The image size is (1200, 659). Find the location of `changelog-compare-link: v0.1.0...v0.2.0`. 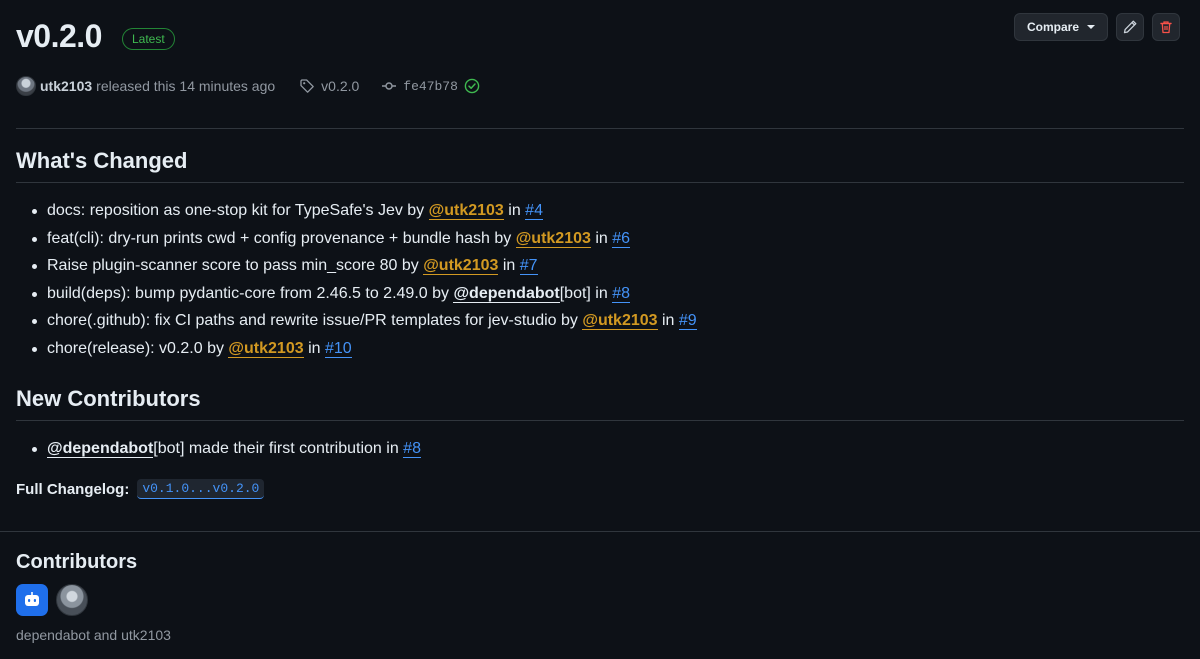

changelog-compare-link: v0.1.0...v0.2.0 is located at coordinates (201, 489).